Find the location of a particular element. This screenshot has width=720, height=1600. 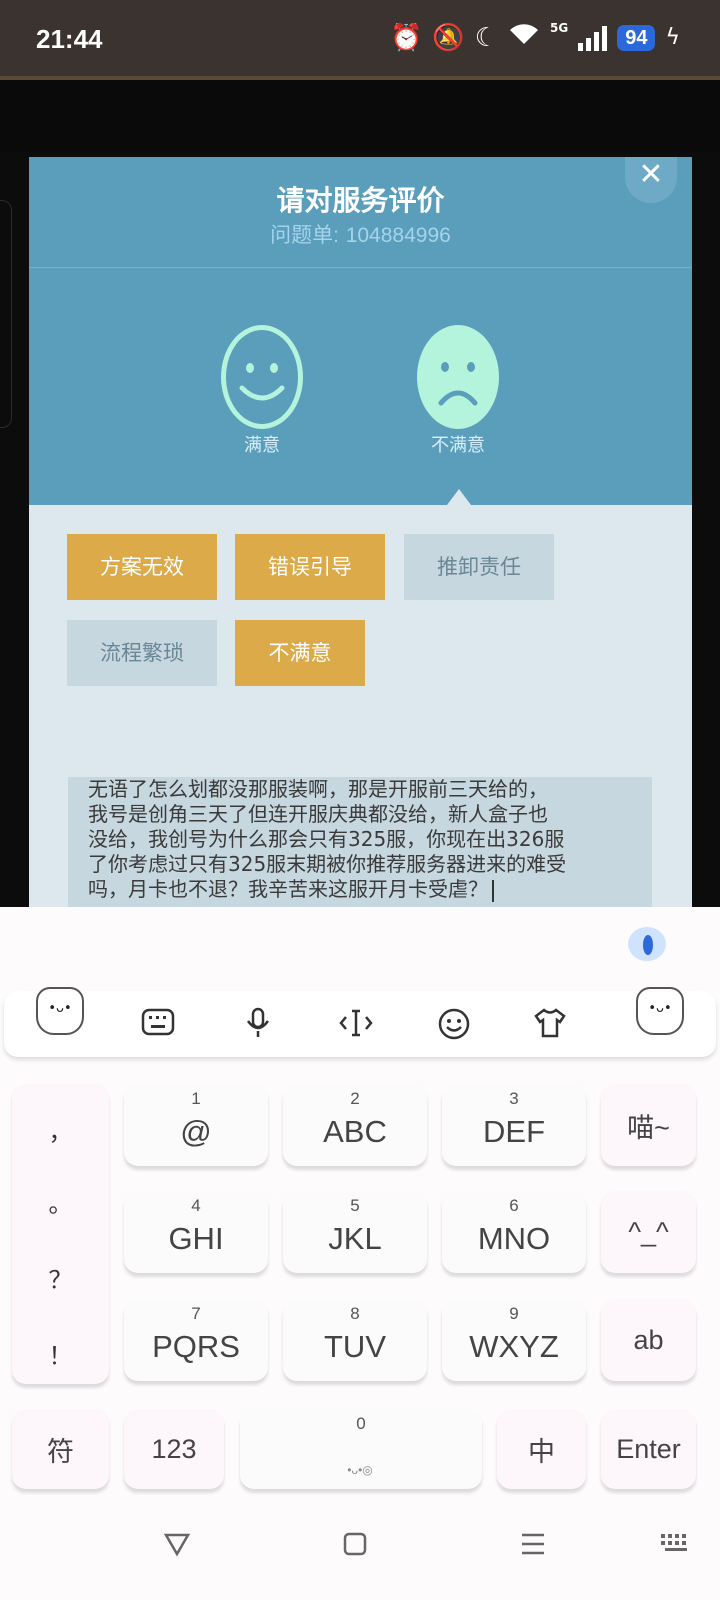

unsatisfied-label: 不满意 is located at coordinates (458, 445).